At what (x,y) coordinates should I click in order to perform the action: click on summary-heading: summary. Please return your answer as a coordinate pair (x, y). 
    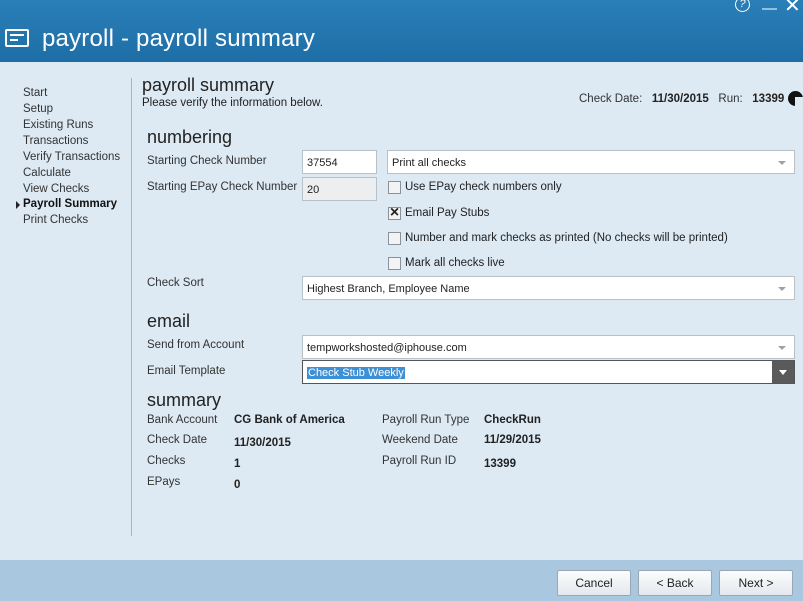
    Looking at the image, I should click on (184, 400).